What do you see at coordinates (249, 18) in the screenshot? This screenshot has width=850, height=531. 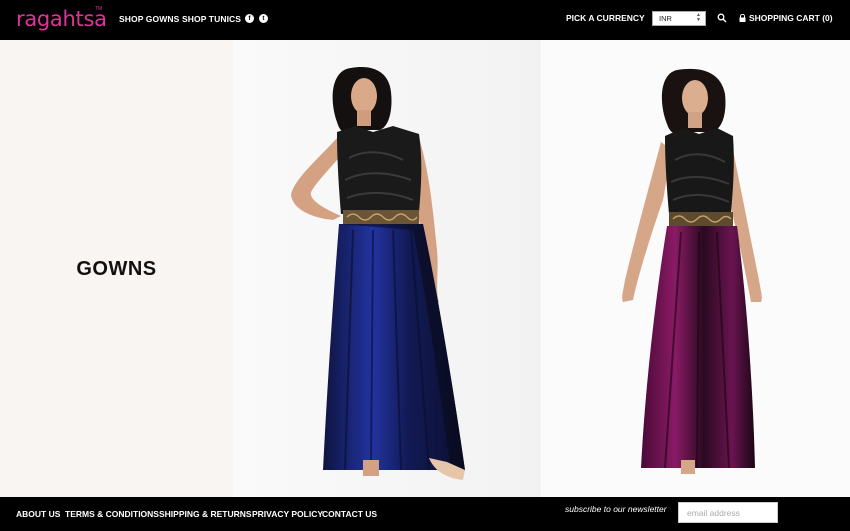 I see `facebook-icon: f` at bounding box center [249, 18].